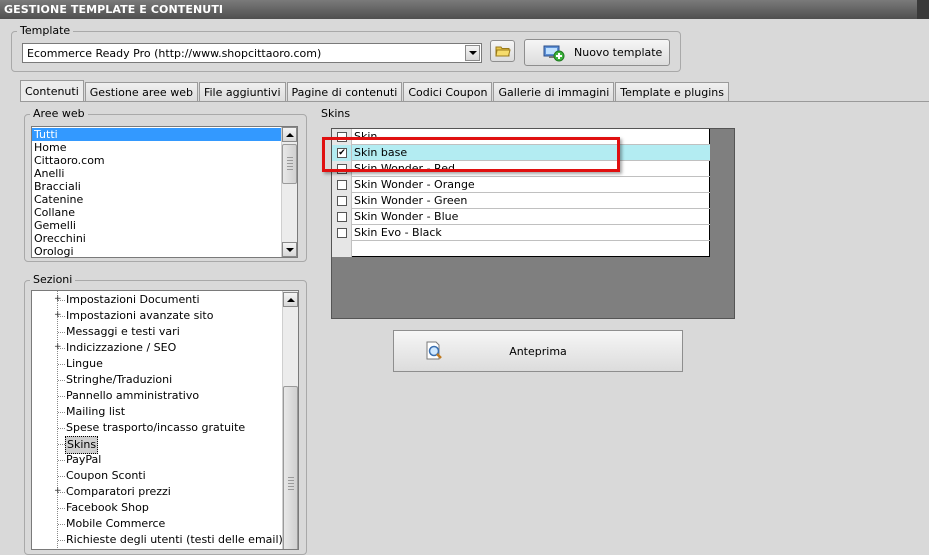  I want to click on skin-row: Skin Wonder - Green, so click(521, 201).